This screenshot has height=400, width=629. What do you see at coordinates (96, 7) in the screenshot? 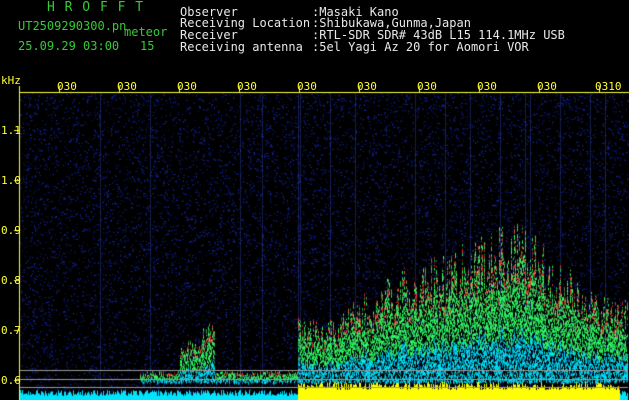
I see `app-logo: H R O F F T` at bounding box center [96, 7].